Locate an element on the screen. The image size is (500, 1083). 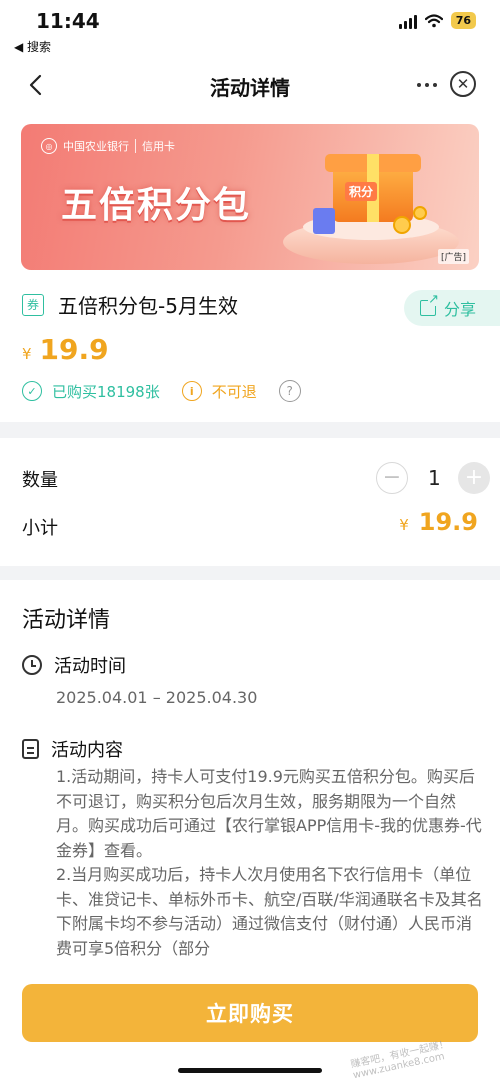
shopping-bag-icon is located at coordinates (324, 221).